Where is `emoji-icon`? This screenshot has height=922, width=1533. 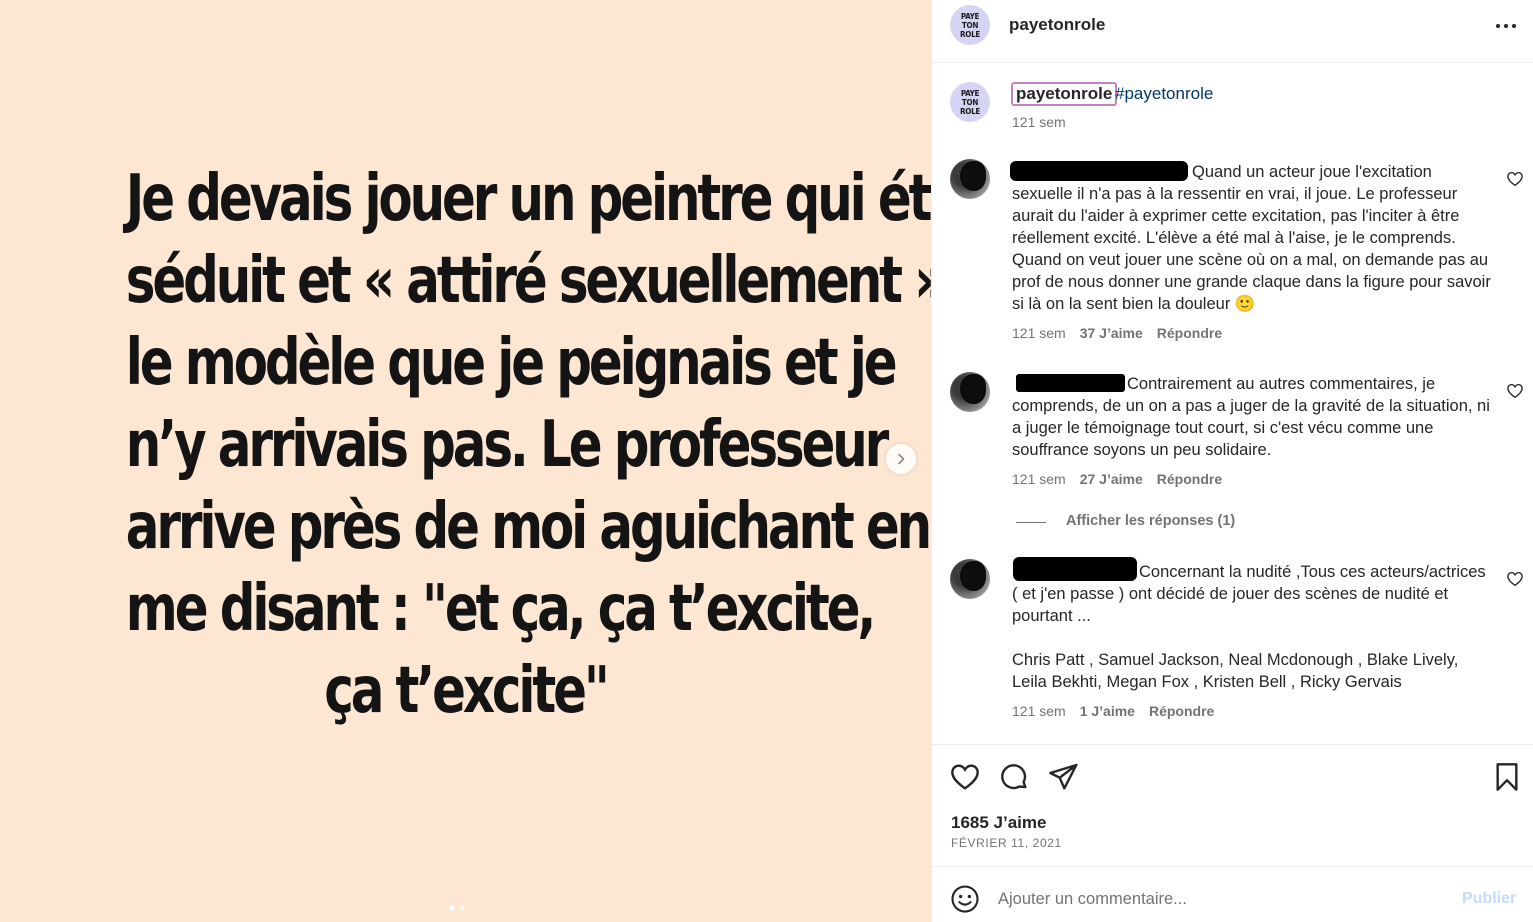 emoji-icon is located at coordinates (965, 899).